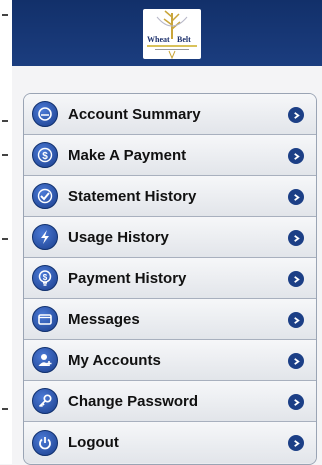 The width and height of the screenshot is (322, 465). What do you see at coordinates (45, 319) in the screenshot?
I see `envelope-icon` at bounding box center [45, 319].